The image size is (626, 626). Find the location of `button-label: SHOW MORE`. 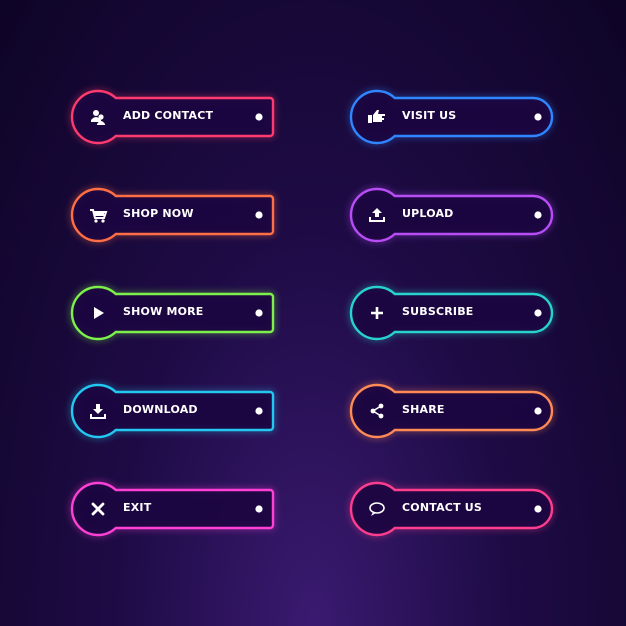

button-label: SHOW MORE is located at coordinates (163, 311).